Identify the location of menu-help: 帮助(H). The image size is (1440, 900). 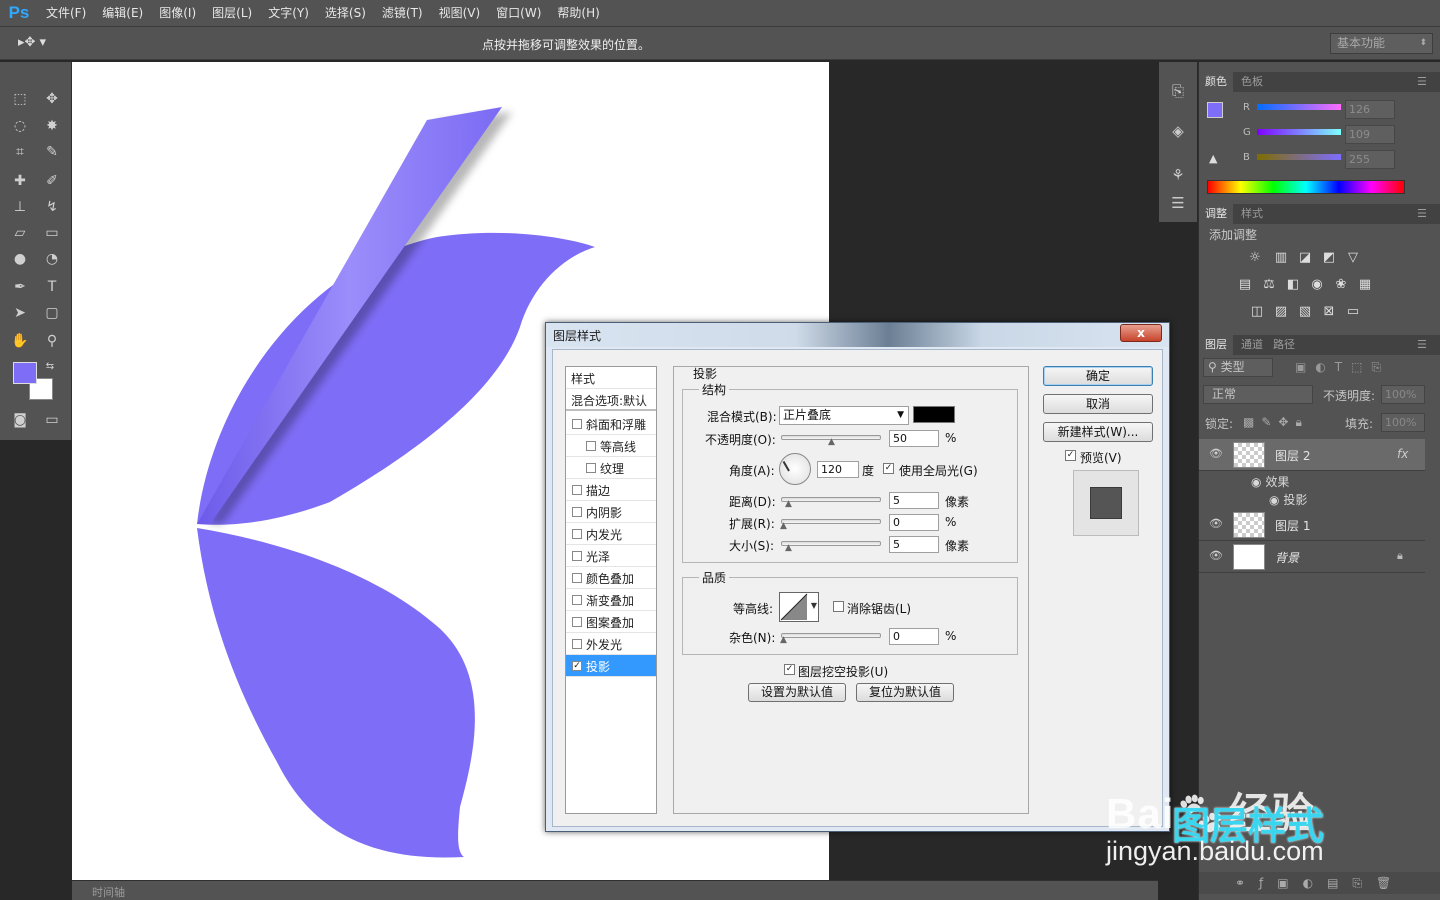
(578, 13).